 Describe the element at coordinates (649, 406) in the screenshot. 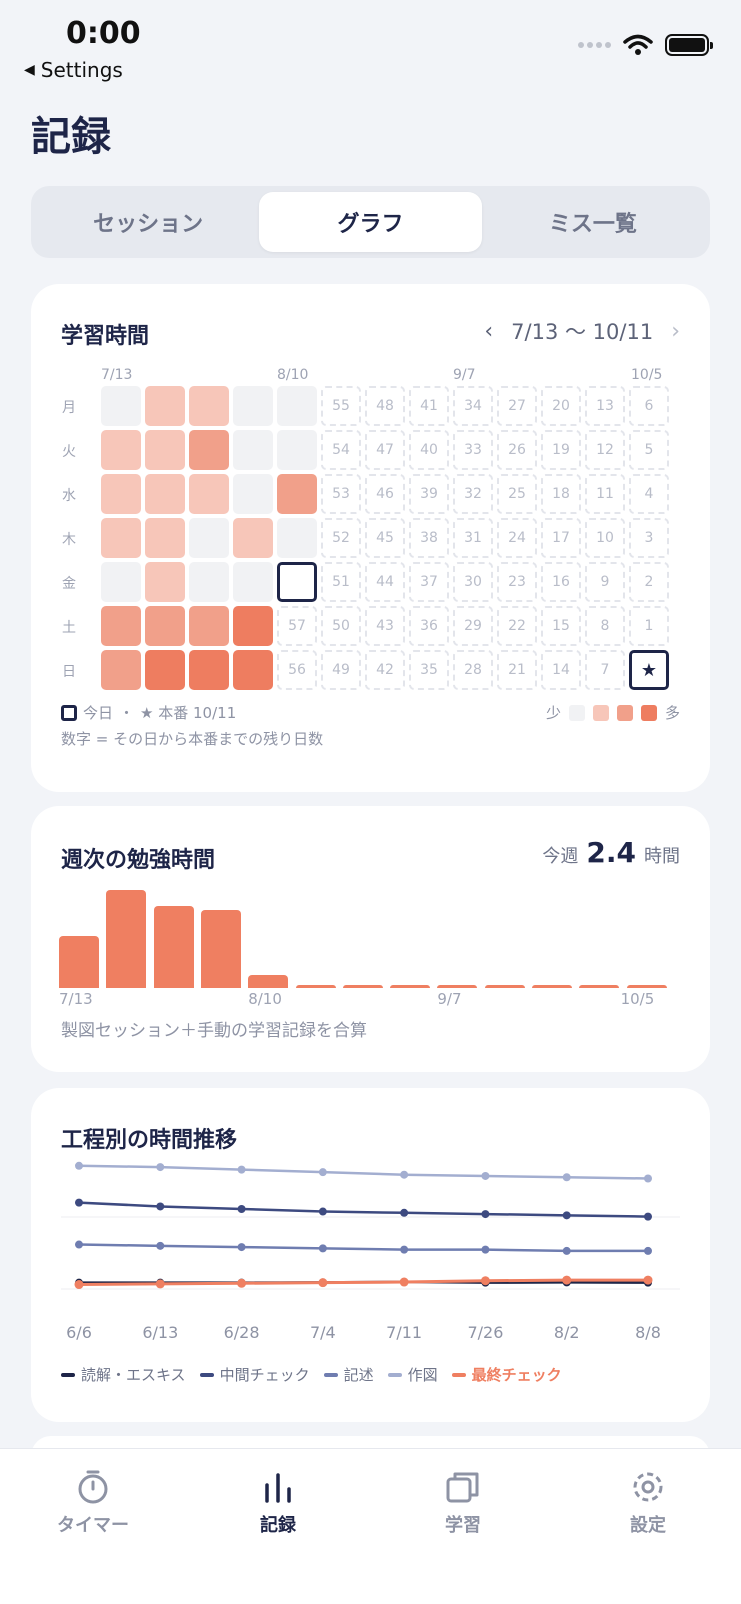

I see `heatmap-countdown-cell: 6` at that location.